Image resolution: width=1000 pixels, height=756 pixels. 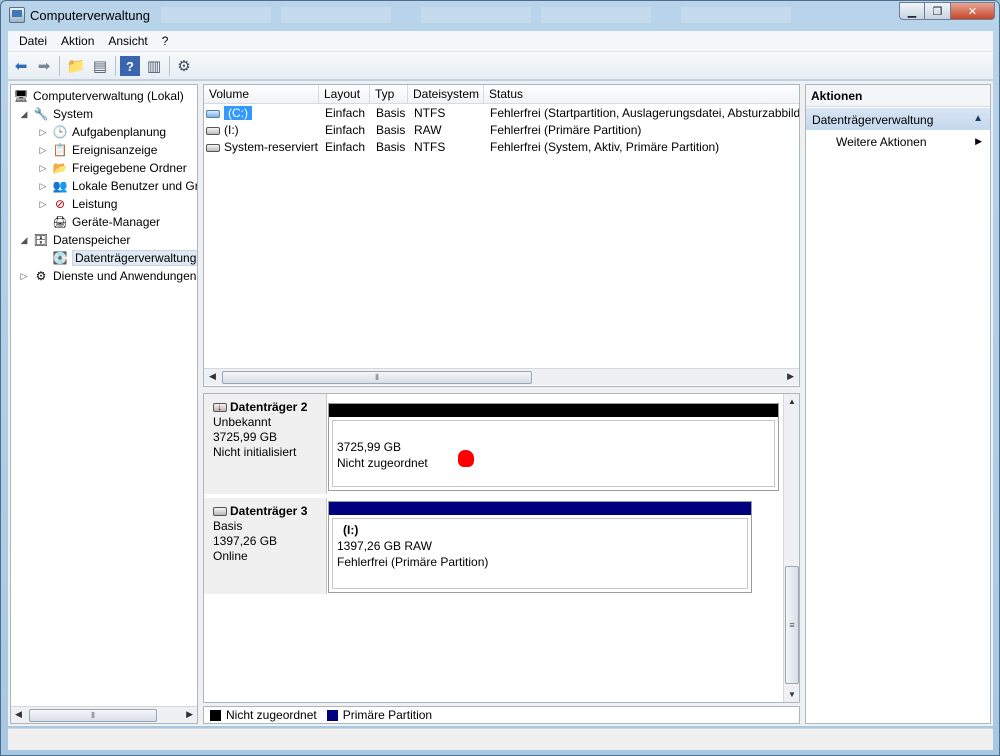 I want to click on scroll-up-icon: ▲, so click(x=792, y=401).